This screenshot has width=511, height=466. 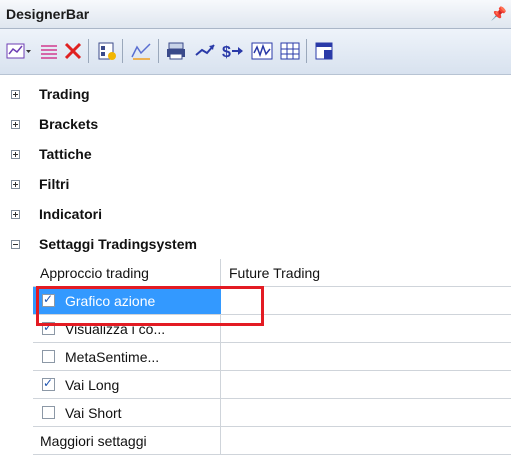 I want to click on group-trading: Trading, so click(x=255, y=94).